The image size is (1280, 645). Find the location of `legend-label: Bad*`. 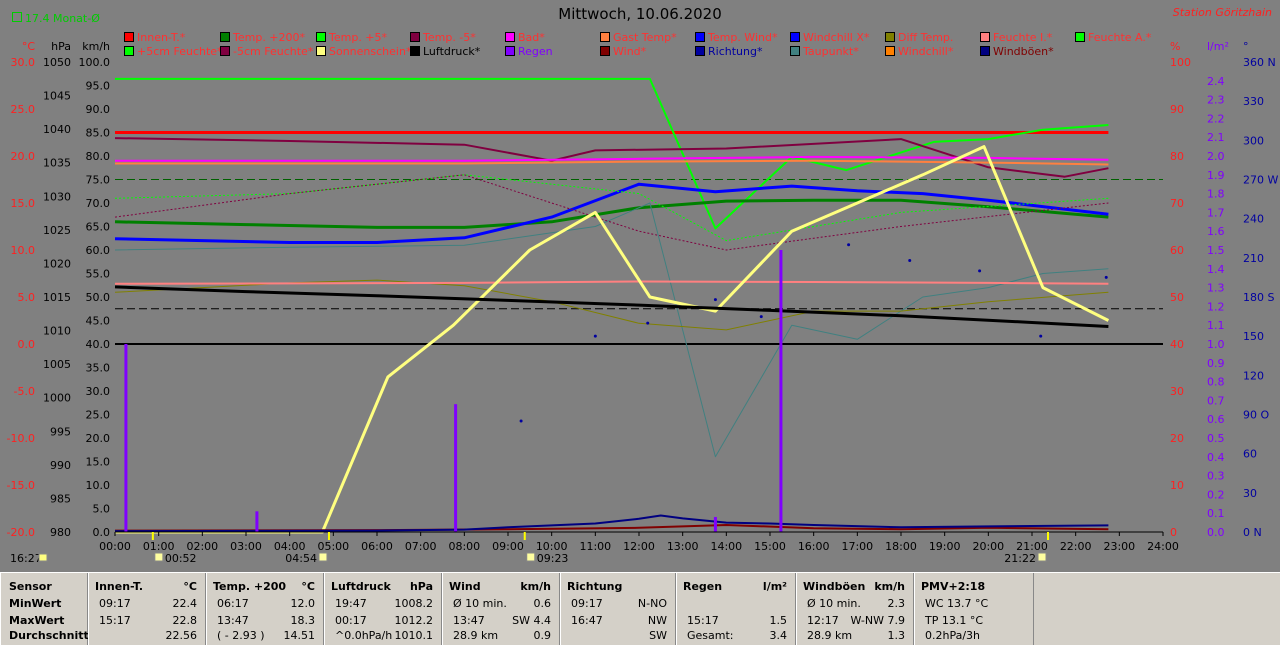

legend-label: Bad* is located at coordinates (531, 37).